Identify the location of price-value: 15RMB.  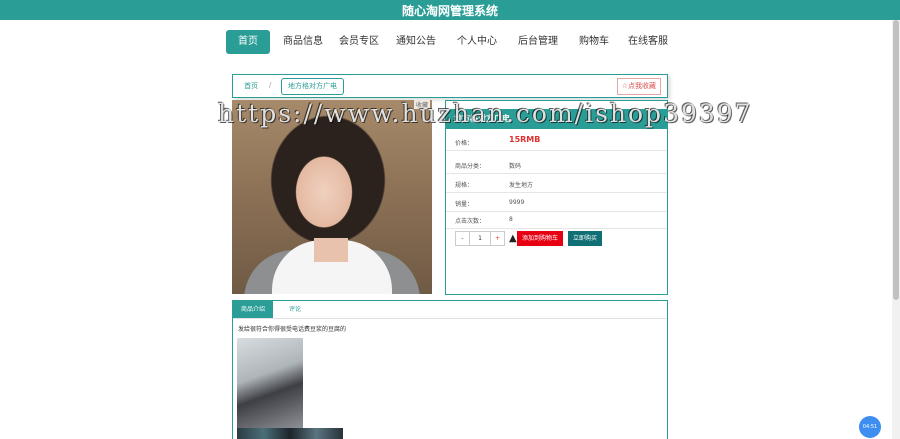
(525, 139).